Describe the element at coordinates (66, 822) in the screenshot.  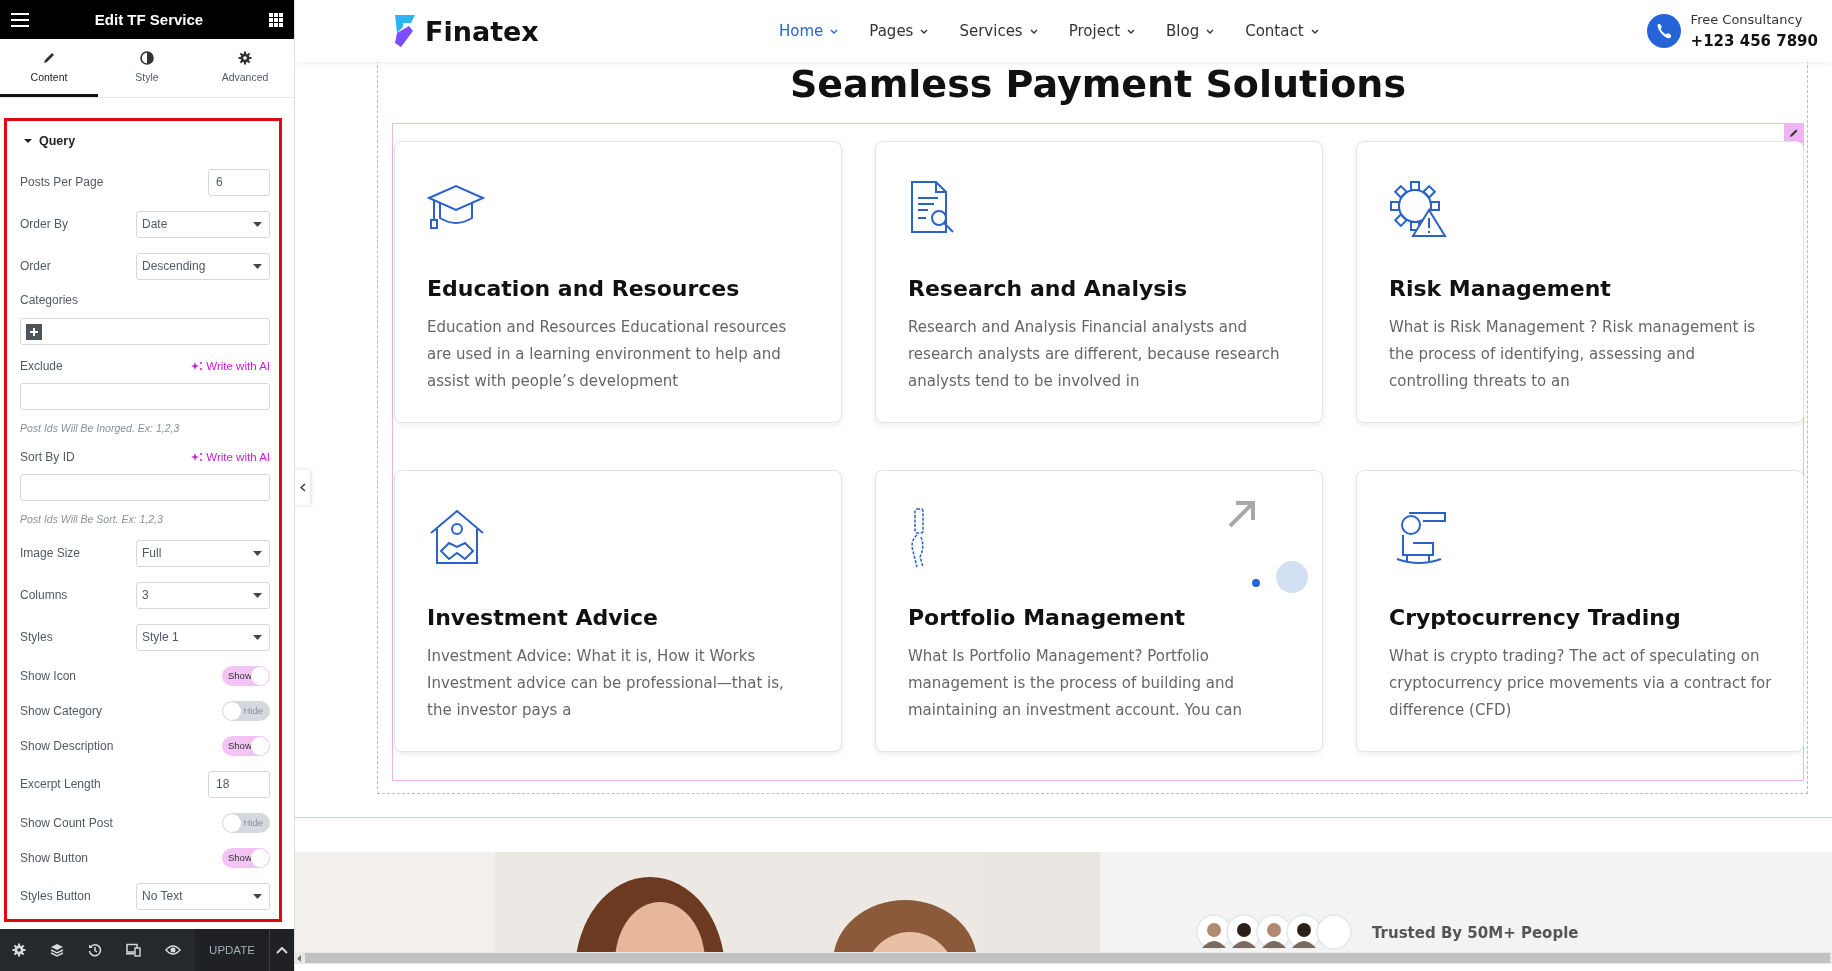
I see `control-label: Show Count Post` at that location.